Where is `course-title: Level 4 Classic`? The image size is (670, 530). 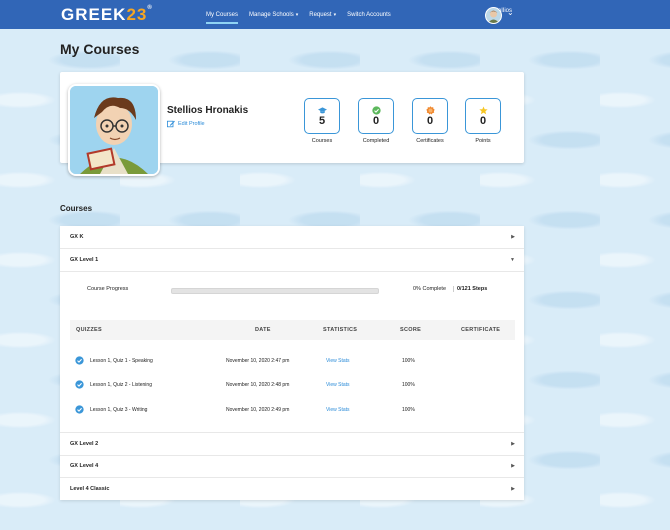
course-title: Level 4 Classic is located at coordinates (90, 489).